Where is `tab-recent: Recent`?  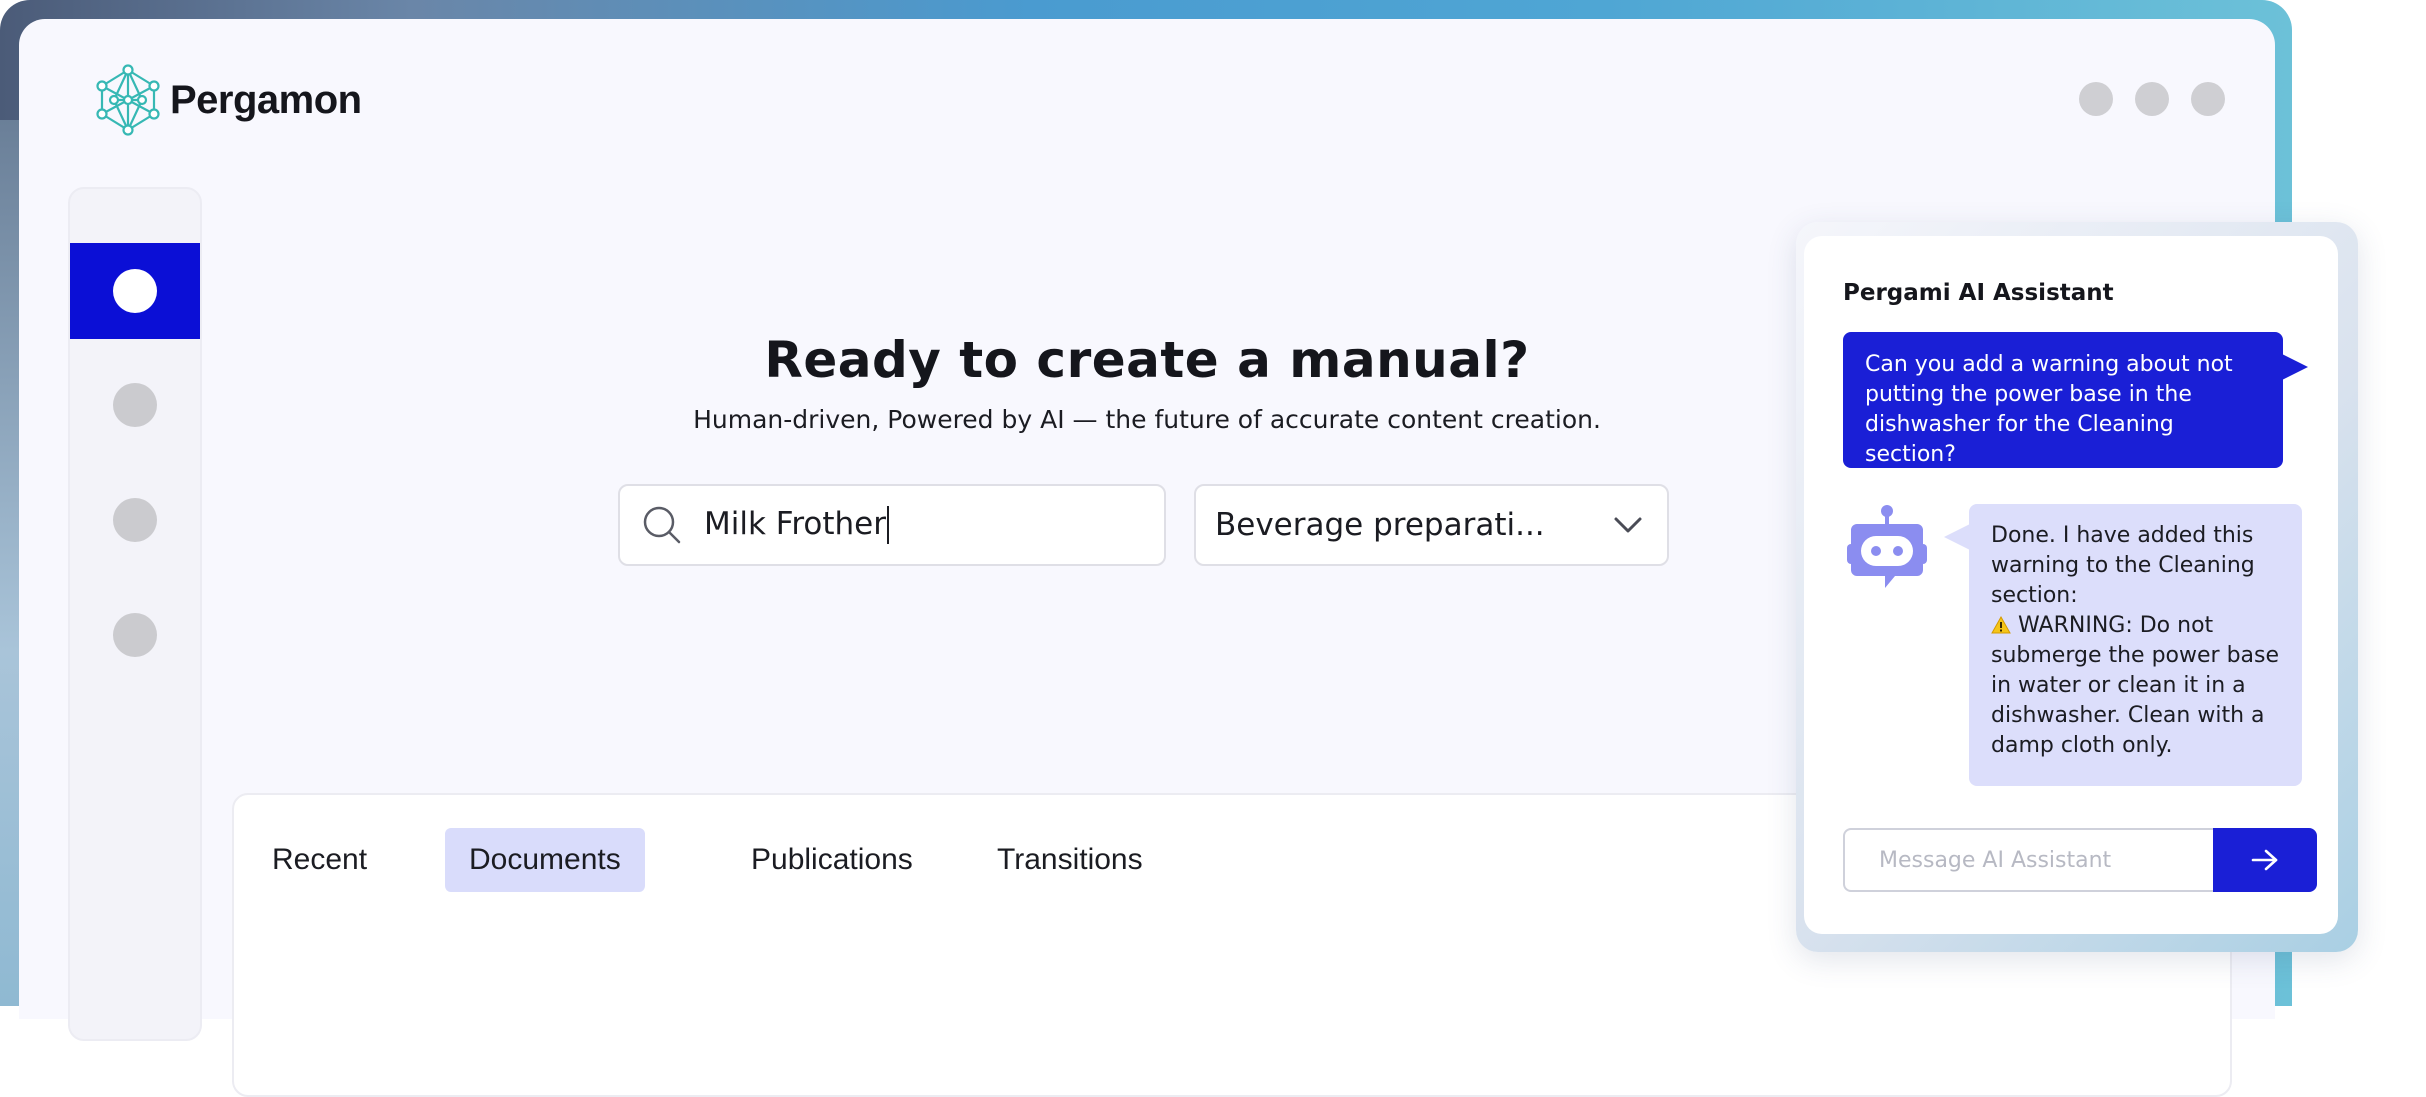
tab-recent: Recent is located at coordinates (319, 860).